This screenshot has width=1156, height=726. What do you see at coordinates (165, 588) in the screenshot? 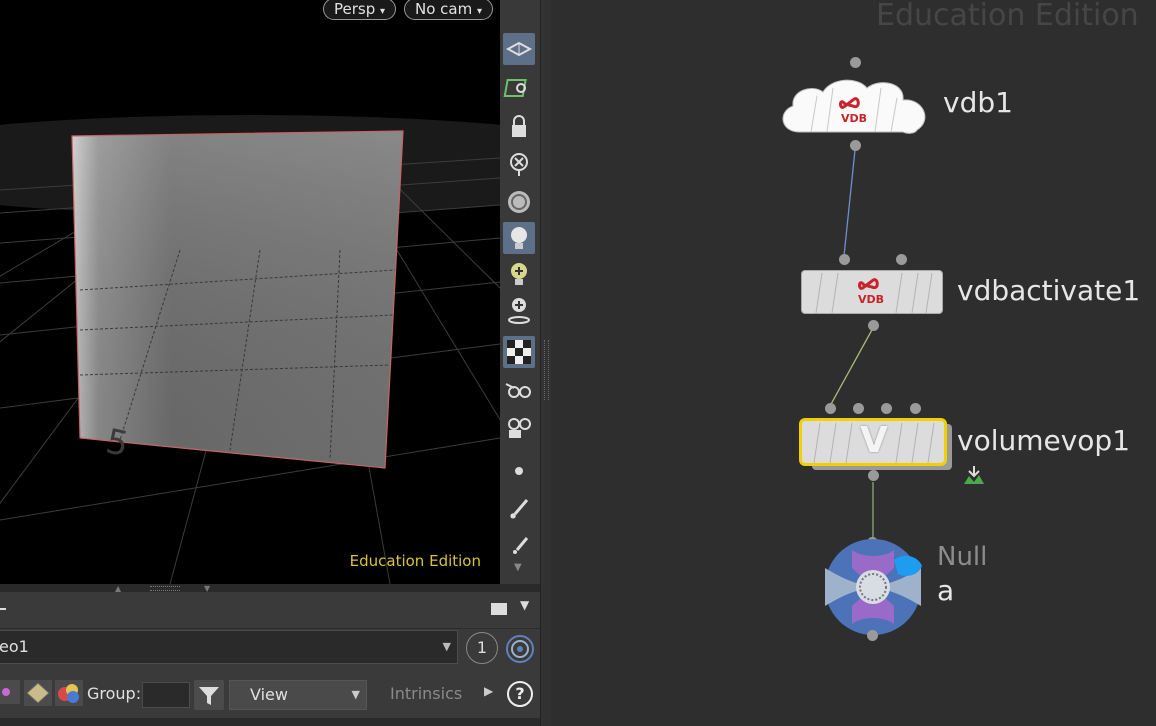
I see `divider-grip-icon` at bounding box center [165, 588].